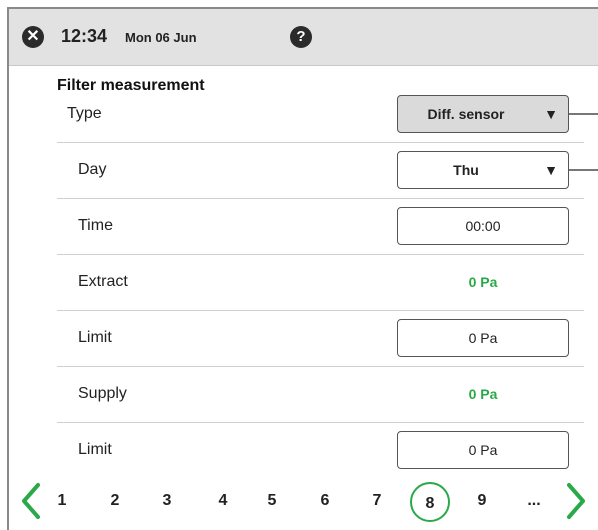 Image resolution: width=598 pixels, height=530 pixels. I want to click on top-bar: ✕ 12:34 Mon 06 Jun ?, so click(303, 37).